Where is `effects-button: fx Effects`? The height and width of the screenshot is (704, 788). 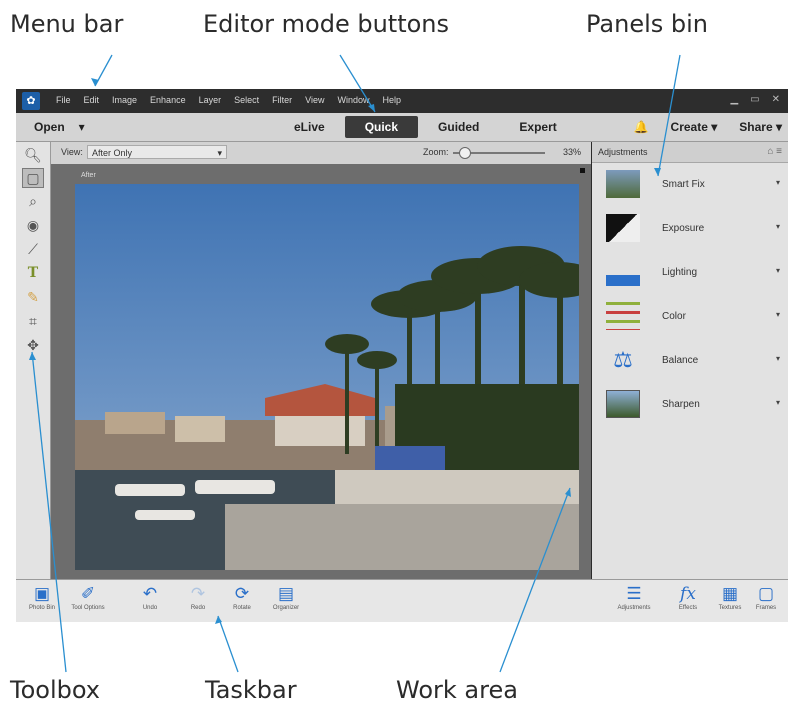
effects-button: fx Effects is located at coordinates (688, 597).